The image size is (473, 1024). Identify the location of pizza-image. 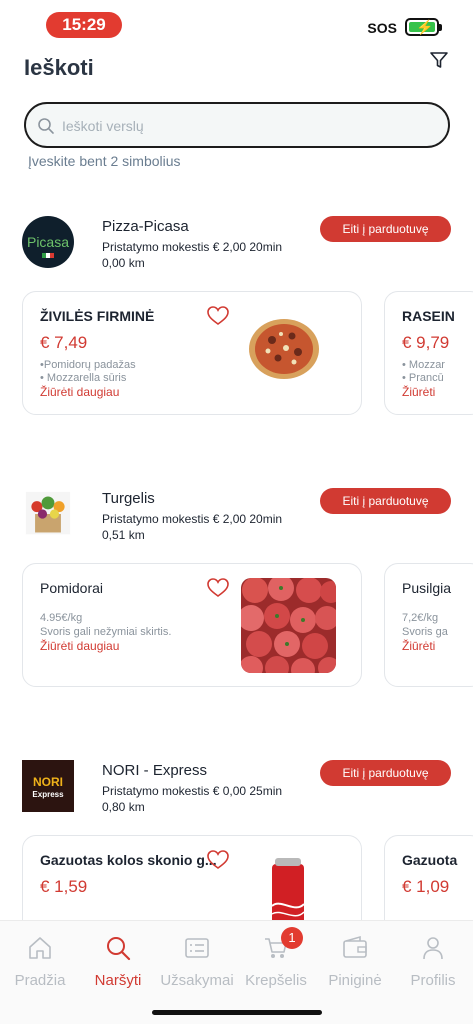
(284, 349).